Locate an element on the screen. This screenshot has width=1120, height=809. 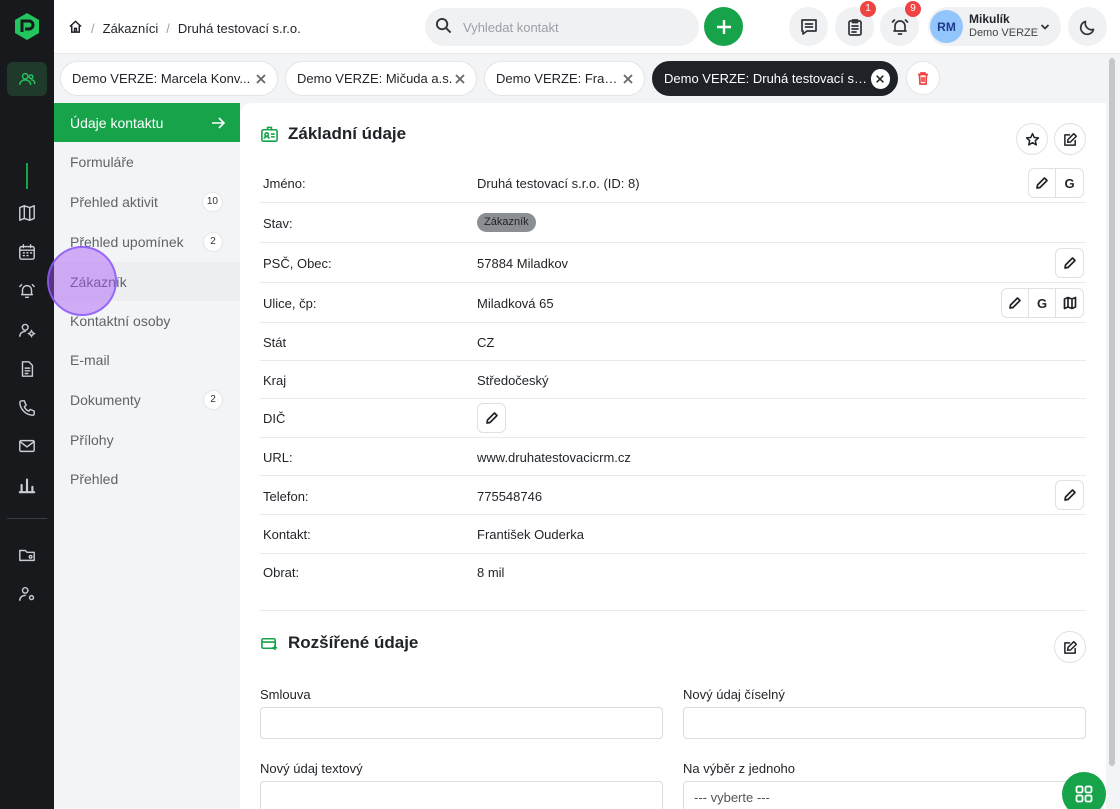
edit-vat-button is located at coordinates (491, 418).